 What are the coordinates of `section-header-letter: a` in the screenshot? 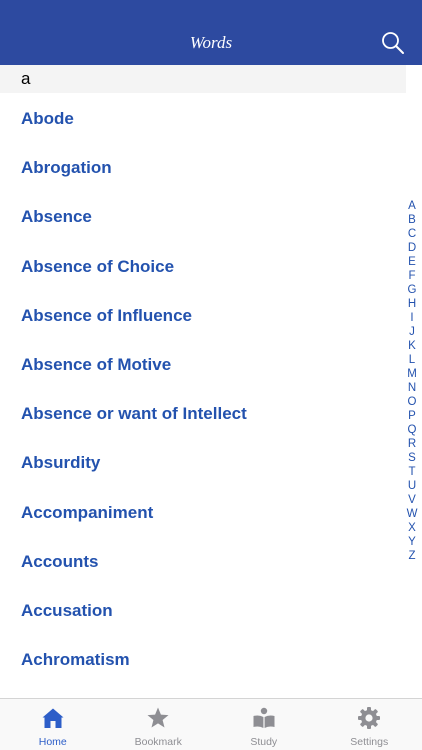 It's located at (26, 78).